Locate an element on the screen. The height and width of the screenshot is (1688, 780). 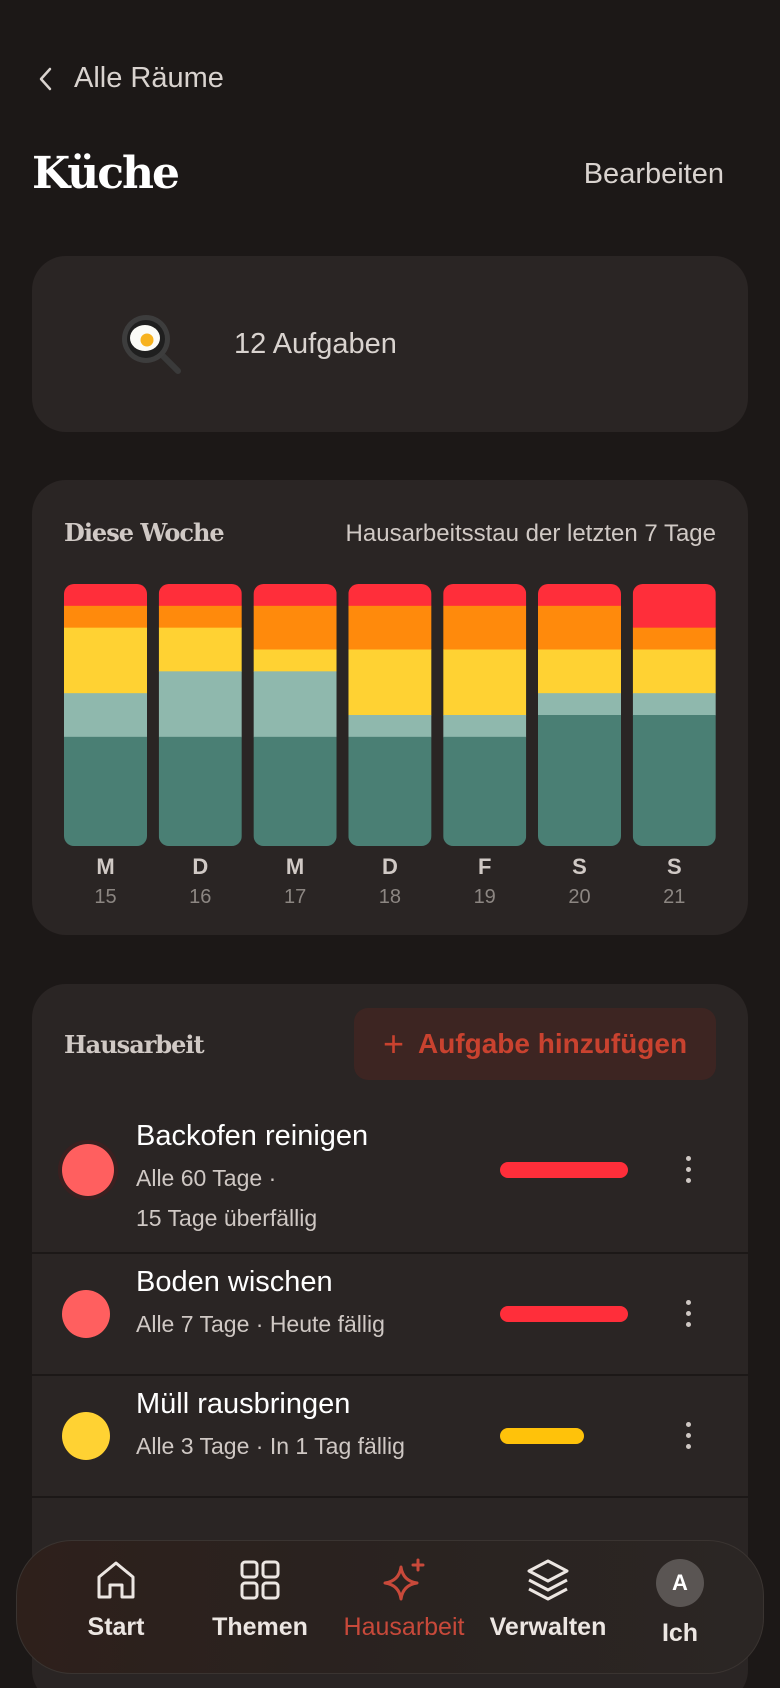
day-number: 18 is located at coordinates (390, 897).